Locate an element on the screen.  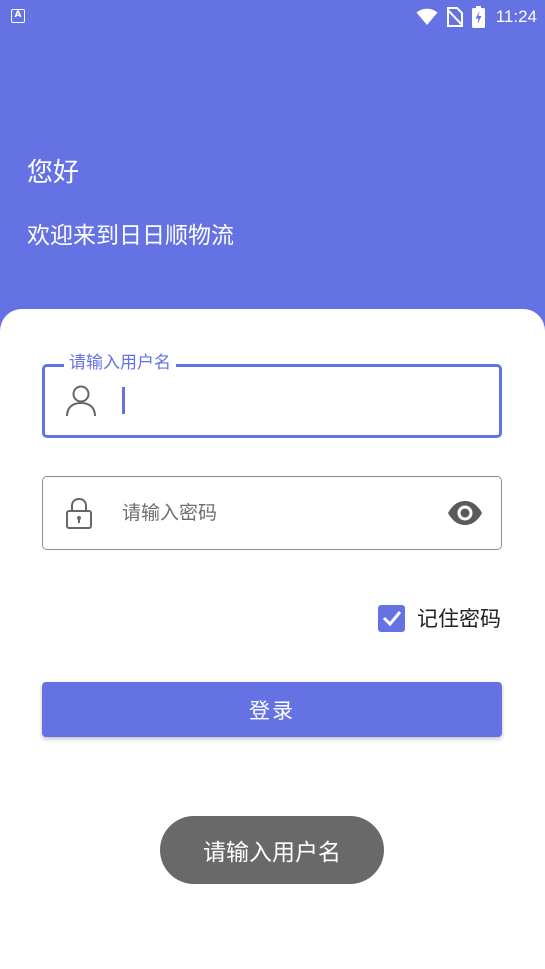
password-field is located at coordinates (272, 513).